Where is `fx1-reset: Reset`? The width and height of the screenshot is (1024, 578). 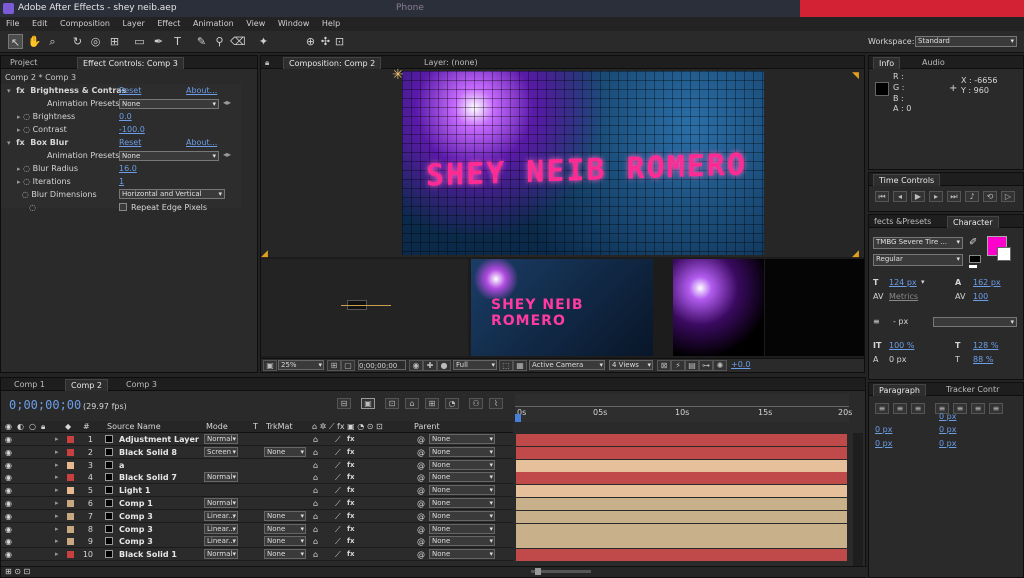 fx1-reset: Reset is located at coordinates (130, 90).